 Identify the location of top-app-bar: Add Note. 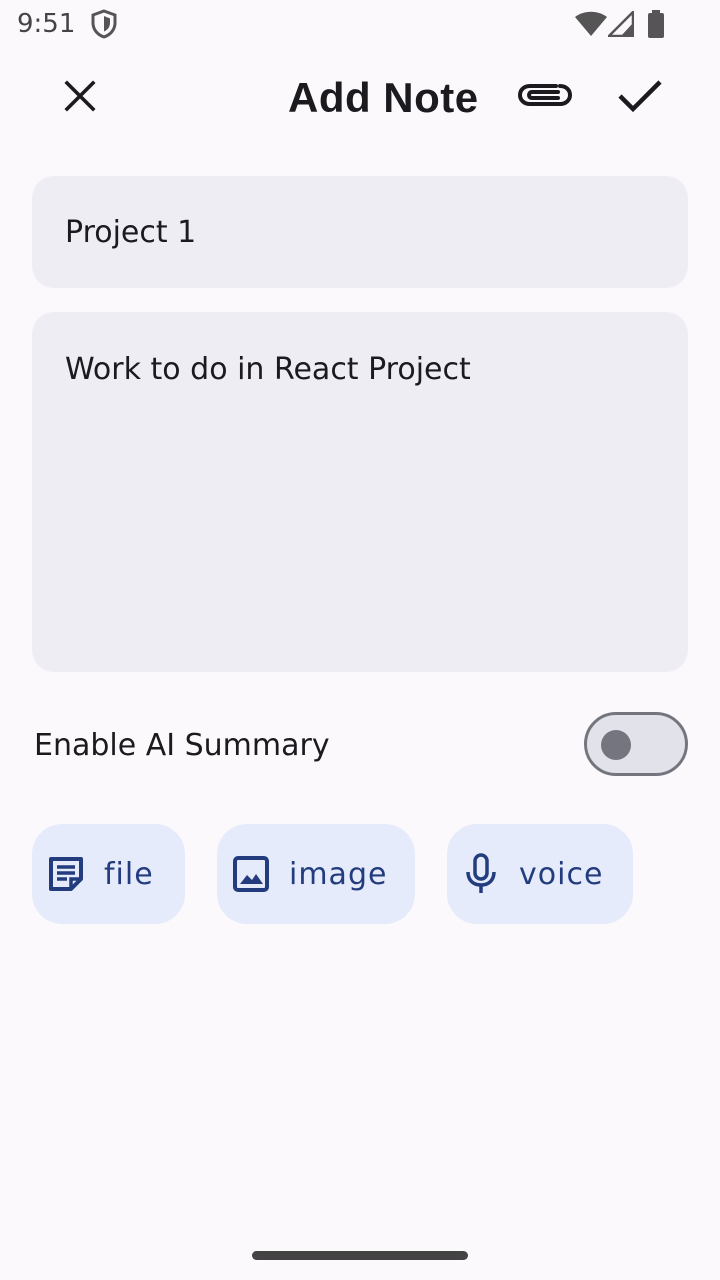
(360, 98).